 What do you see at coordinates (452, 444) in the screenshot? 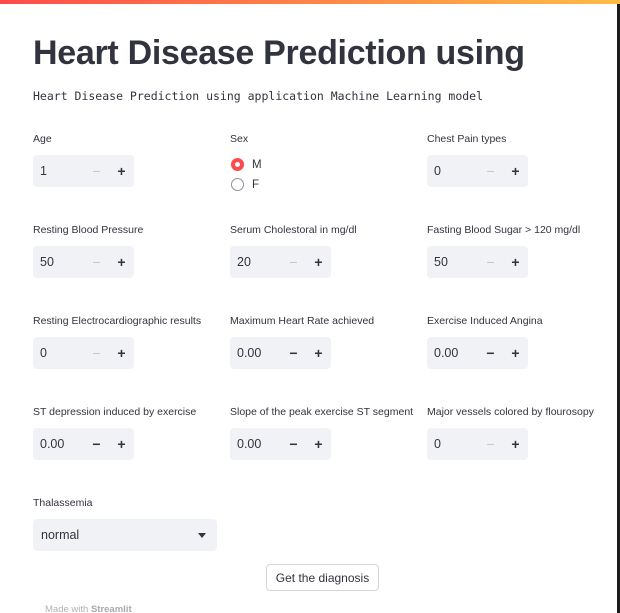
I see `major-vessels-value: 0` at bounding box center [452, 444].